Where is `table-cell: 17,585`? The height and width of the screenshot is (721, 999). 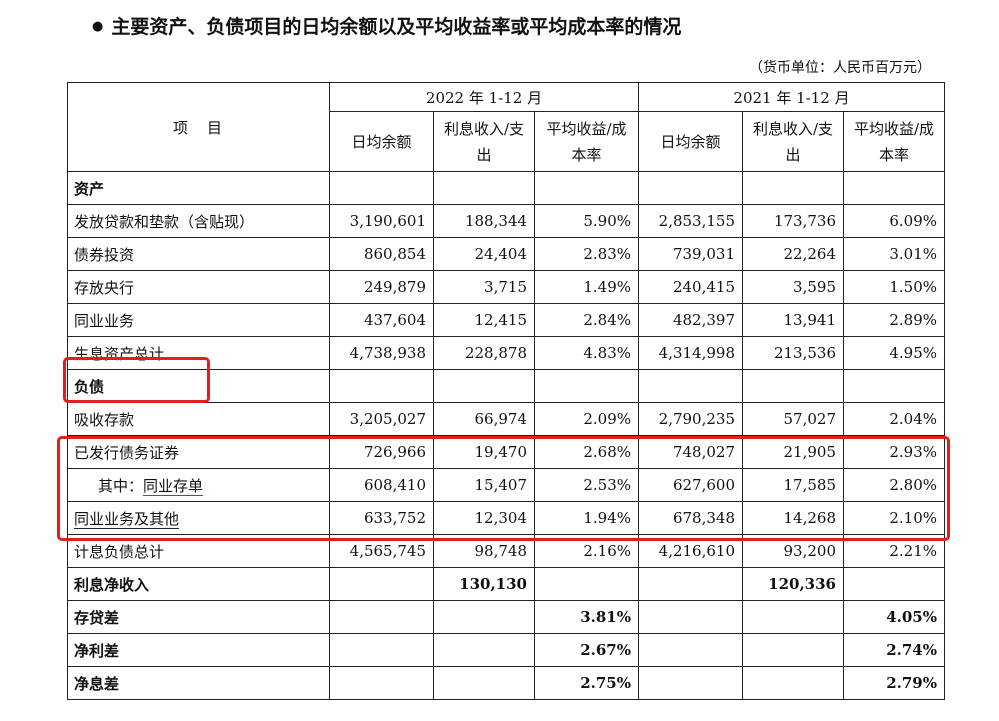 table-cell: 17,585 is located at coordinates (793, 485).